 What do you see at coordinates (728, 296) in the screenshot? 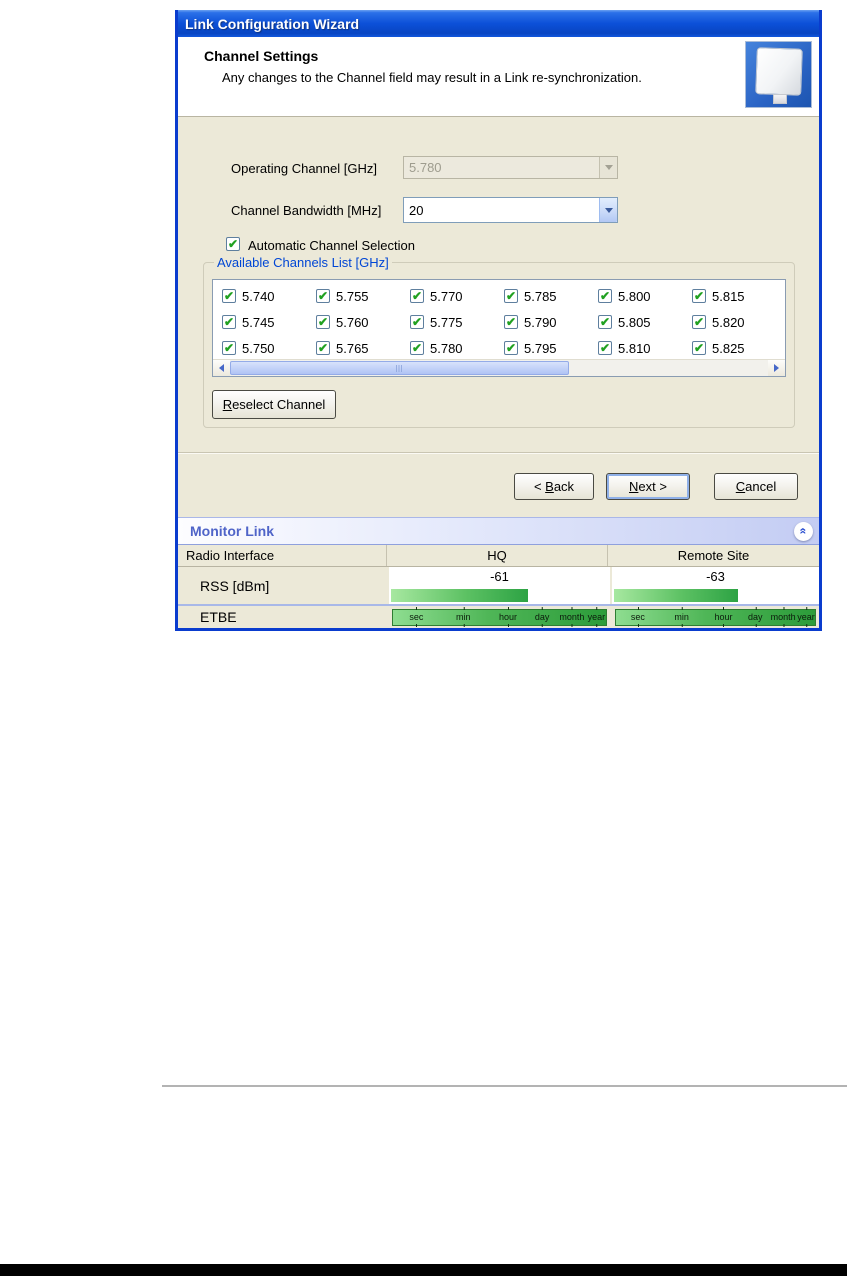
I see `channel-value: 5.815` at bounding box center [728, 296].